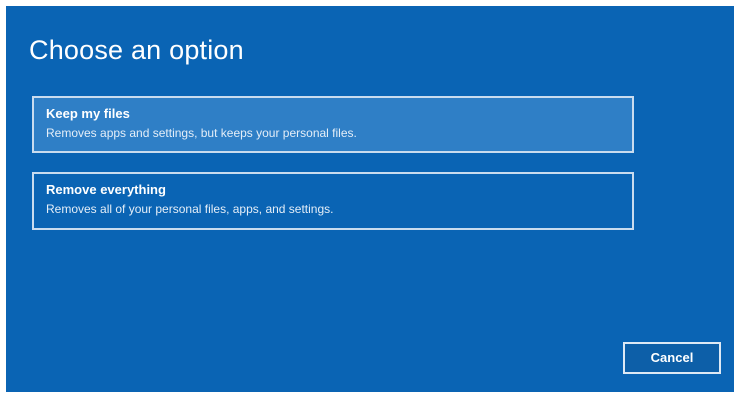 The image size is (740, 398). What do you see at coordinates (106, 189) in the screenshot?
I see `option-title: Remove everything` at bounding box center [106, 189].